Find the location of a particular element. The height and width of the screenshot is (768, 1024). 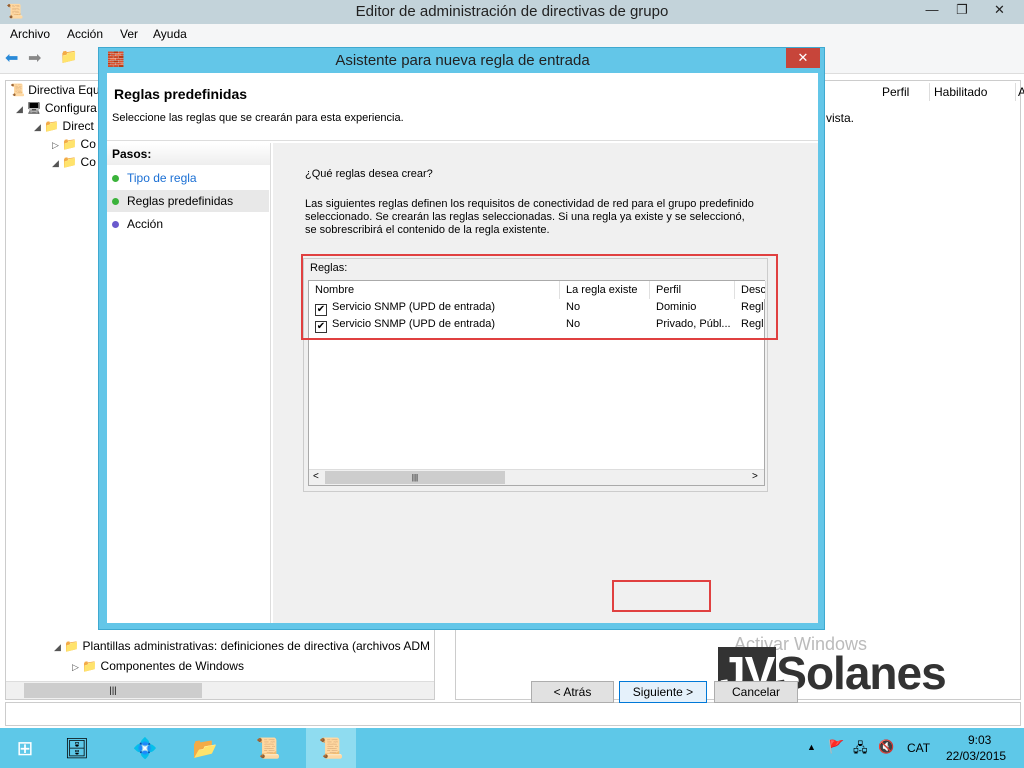

back-arrow-icon: ⬅ is located at coordinates (11, 58).